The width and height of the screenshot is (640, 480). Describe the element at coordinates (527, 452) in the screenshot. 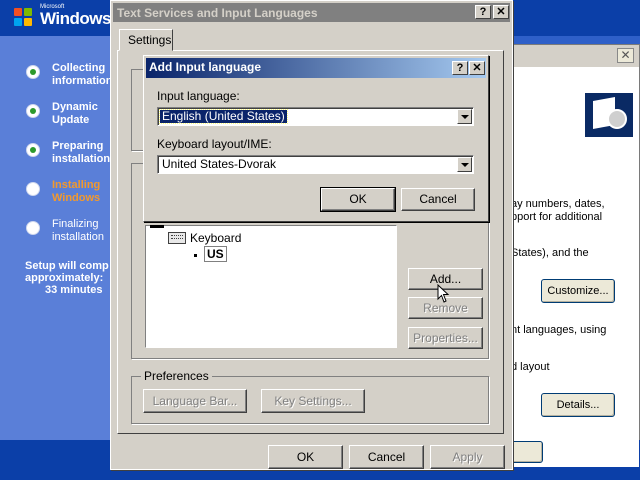

I see `regional-hidden-button` at that location.